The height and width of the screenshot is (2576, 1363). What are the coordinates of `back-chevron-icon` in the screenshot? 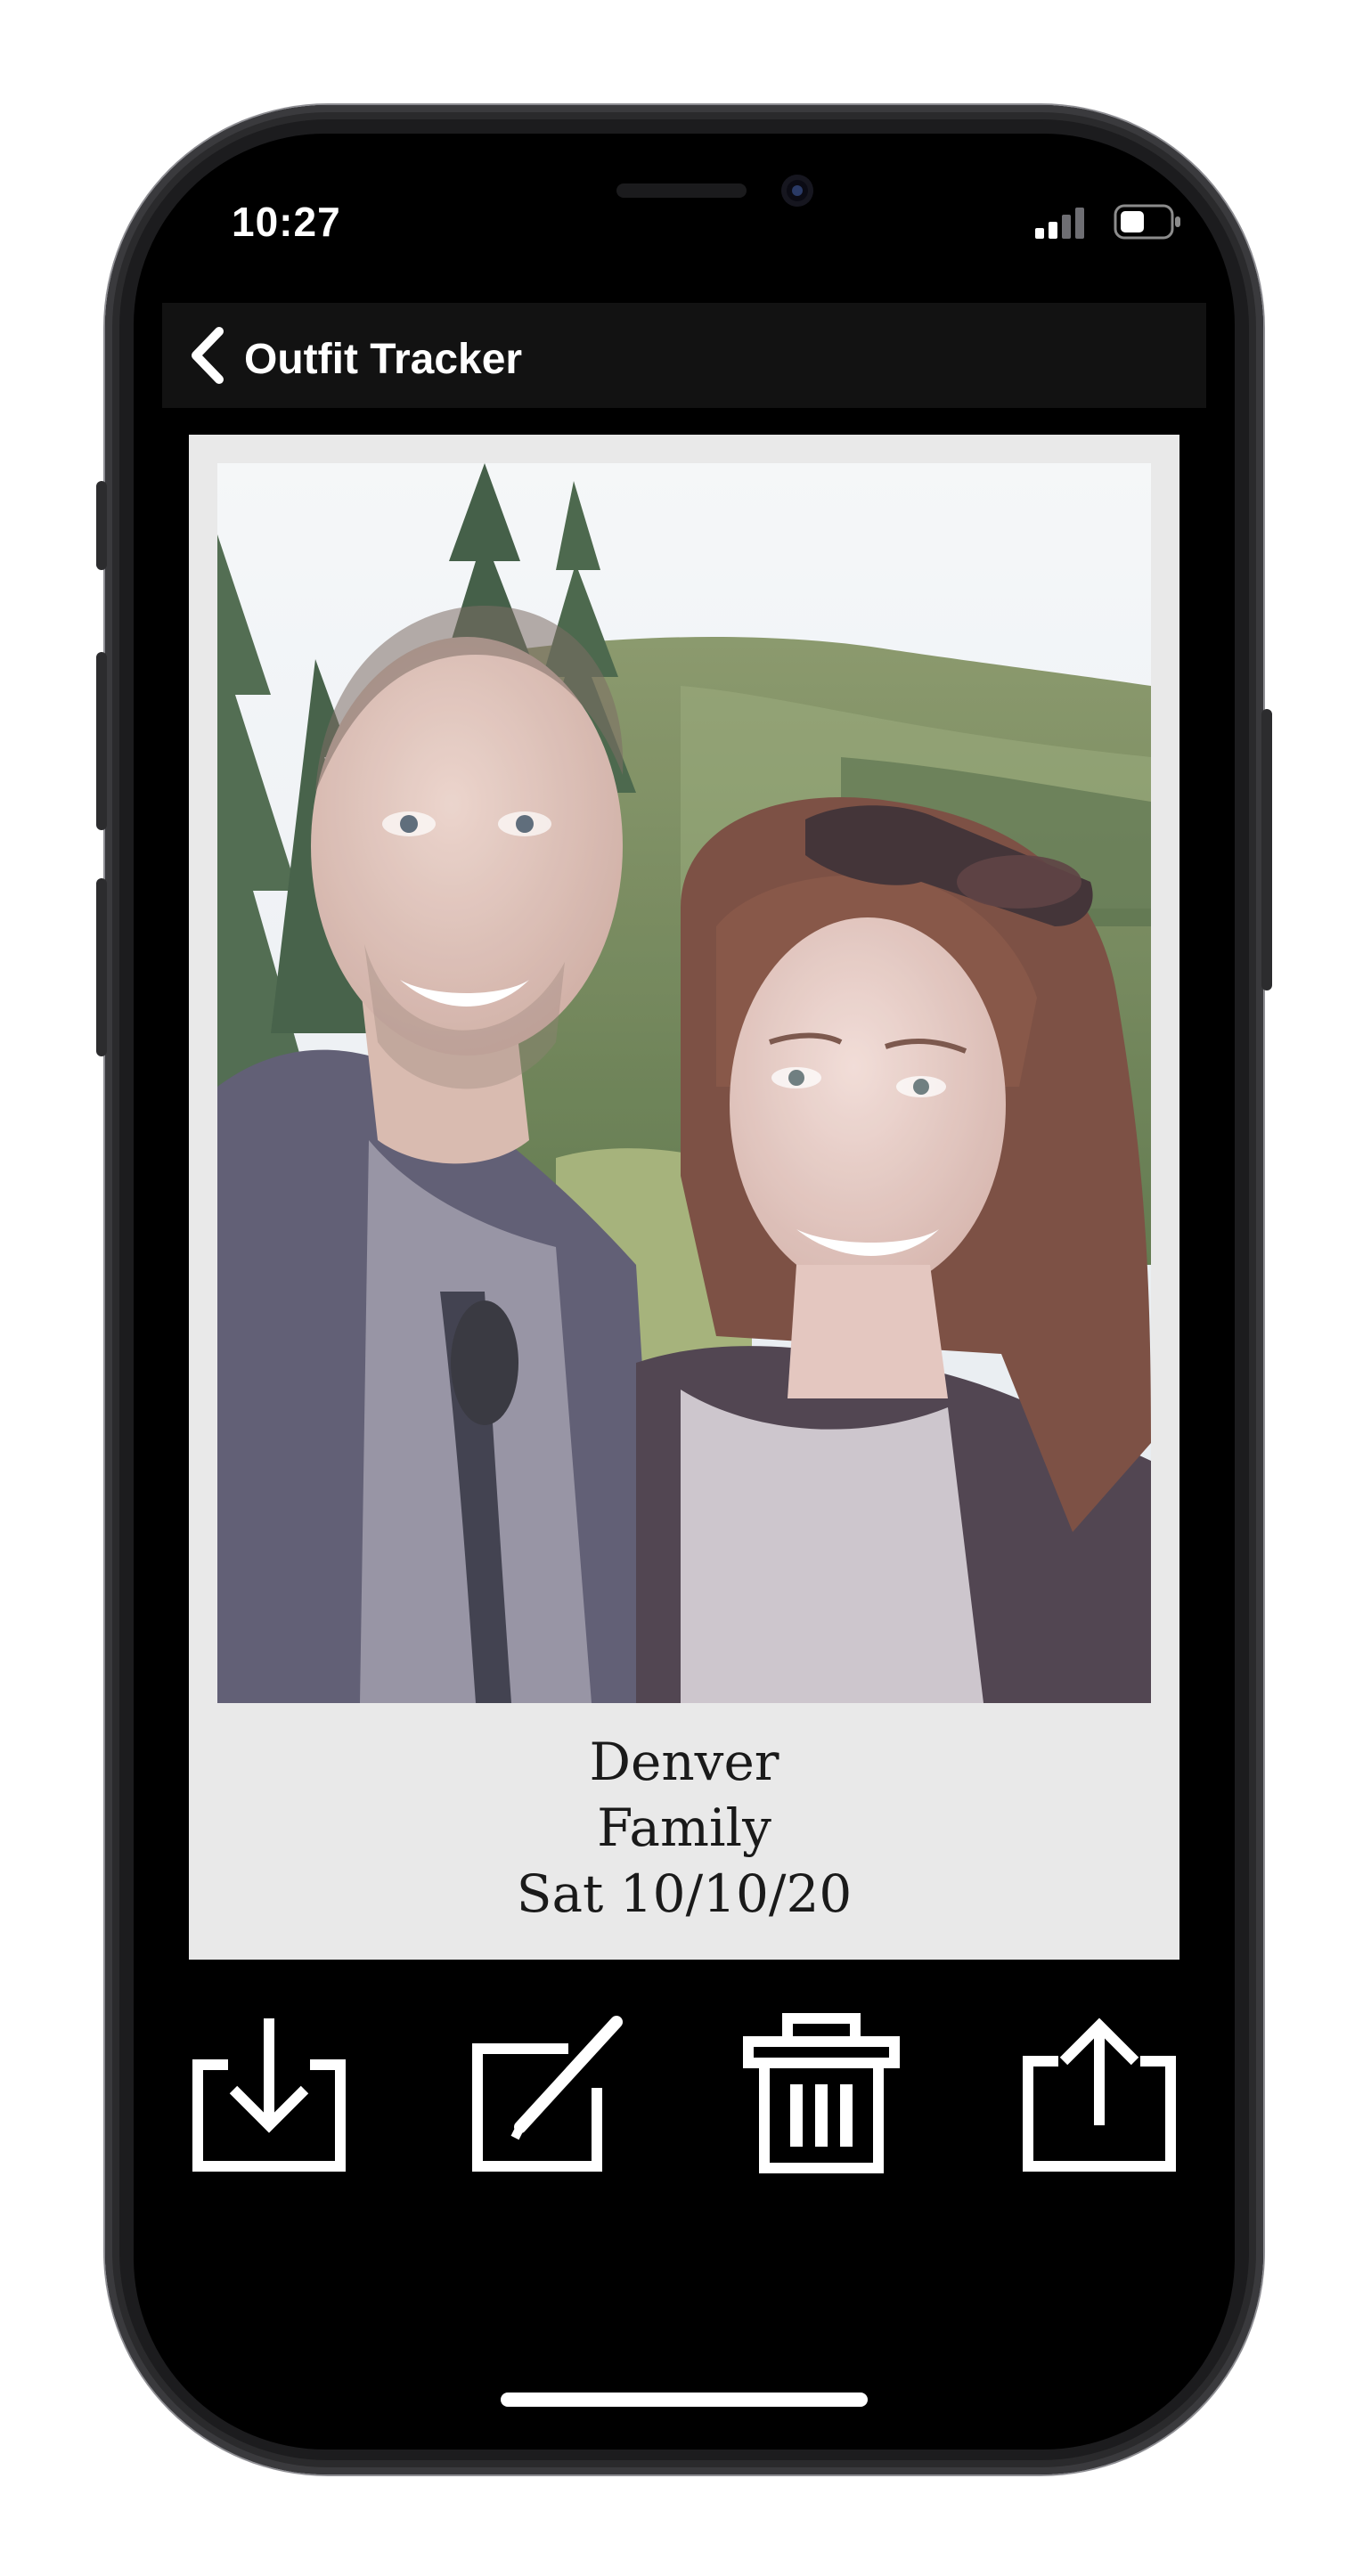 It's located at (206, 355).